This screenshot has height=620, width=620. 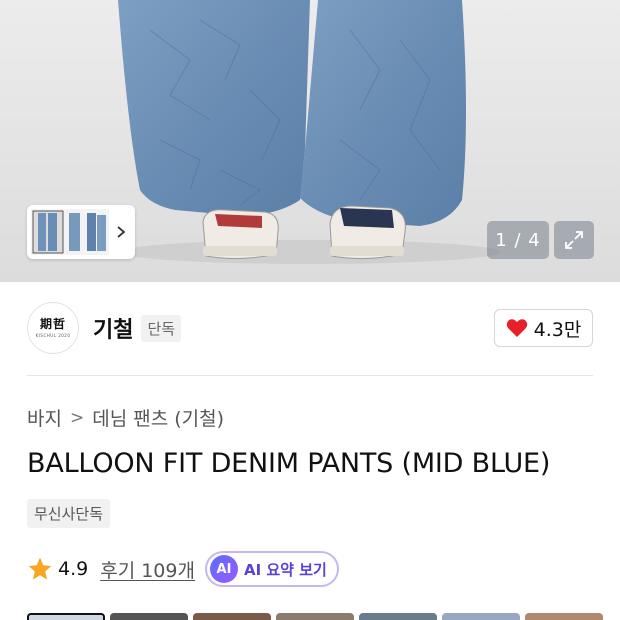 What do you see at coordinates (285, 569) in the screenshot?
I see `ai-summary-label: AI 요약 보기` at bounding box center [285, 569].